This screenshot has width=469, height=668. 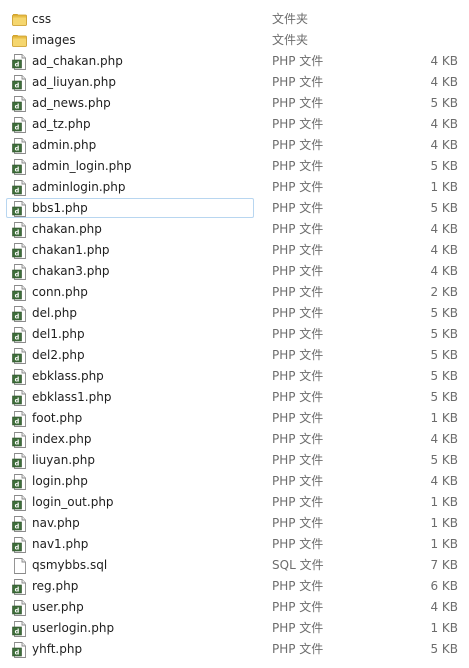 What do you see at coordinates (234, 40) in the screenshot?
I see `file-row: images 文件夹` at bounding box center [234, 40].